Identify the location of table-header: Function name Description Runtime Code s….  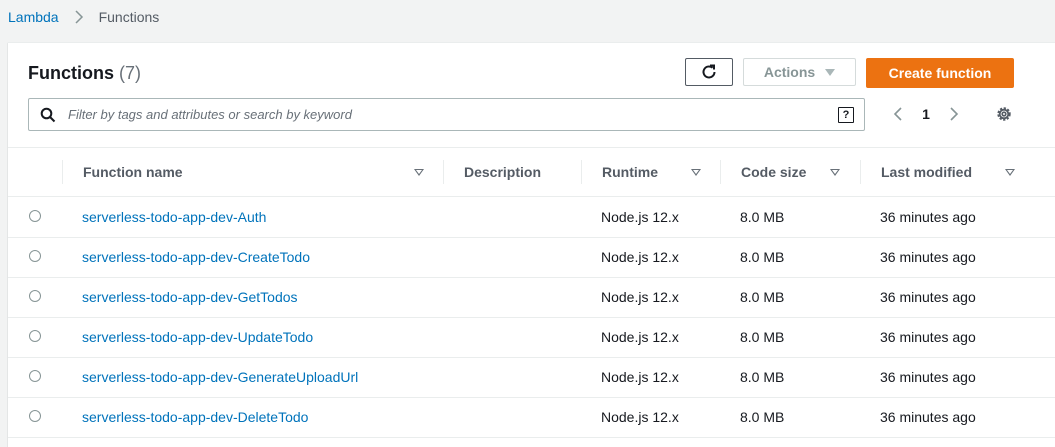
(531, 172).